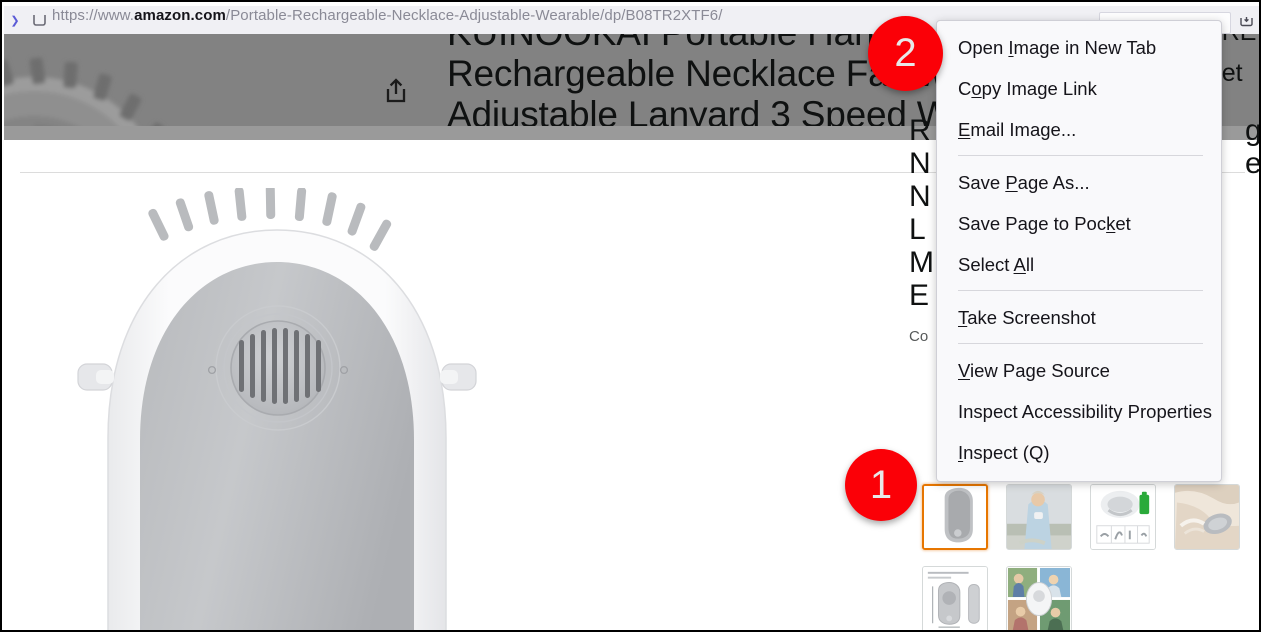 This screenshot has width=1261, height=632. Describe the element at coordinates (1253, 163) in the screenshot. I see `bullet-right-5: e` at that location.